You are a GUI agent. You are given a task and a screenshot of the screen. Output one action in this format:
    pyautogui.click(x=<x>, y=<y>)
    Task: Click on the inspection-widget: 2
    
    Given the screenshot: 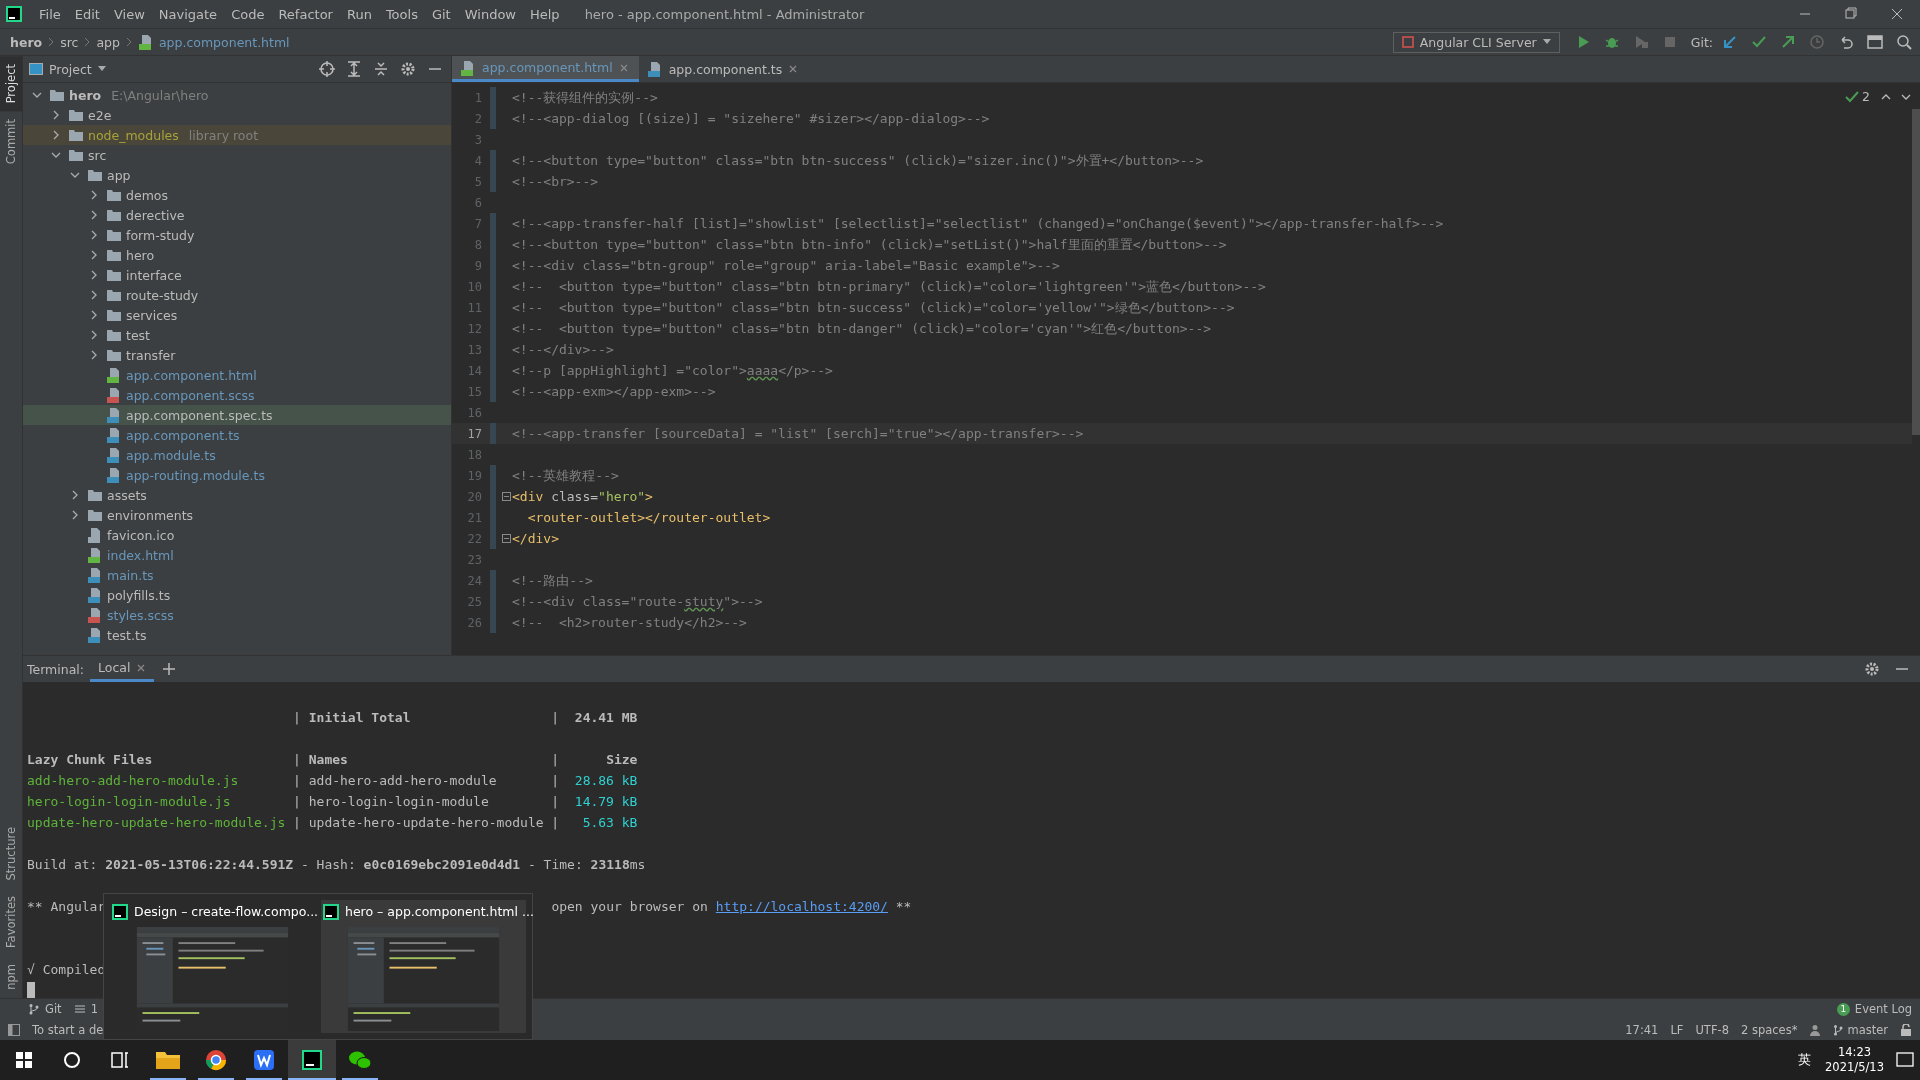 What is the action you would take?
    pyautogui.click(x=1857, y=96)
    